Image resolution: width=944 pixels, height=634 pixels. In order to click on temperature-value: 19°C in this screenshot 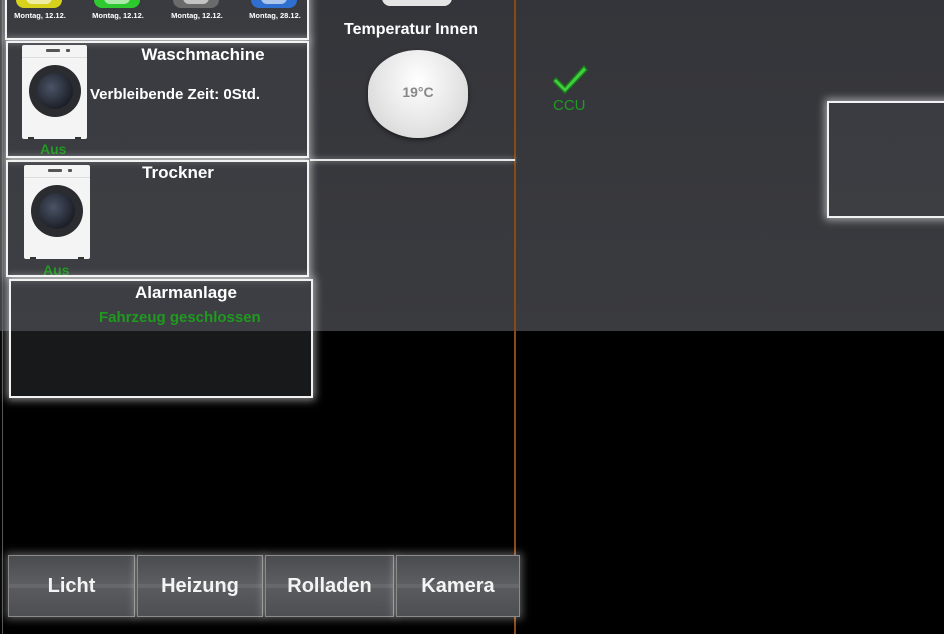, I will do `click(418, 92)`.